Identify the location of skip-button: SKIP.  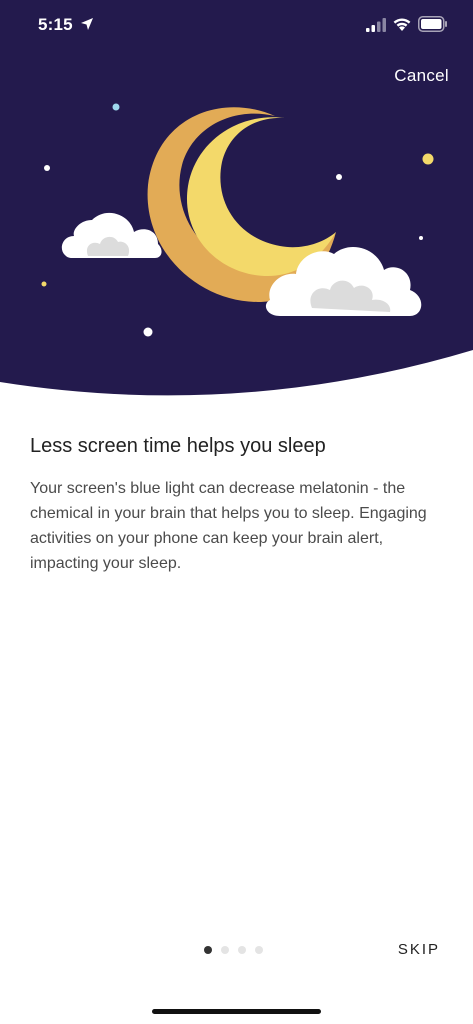
(419, 949).